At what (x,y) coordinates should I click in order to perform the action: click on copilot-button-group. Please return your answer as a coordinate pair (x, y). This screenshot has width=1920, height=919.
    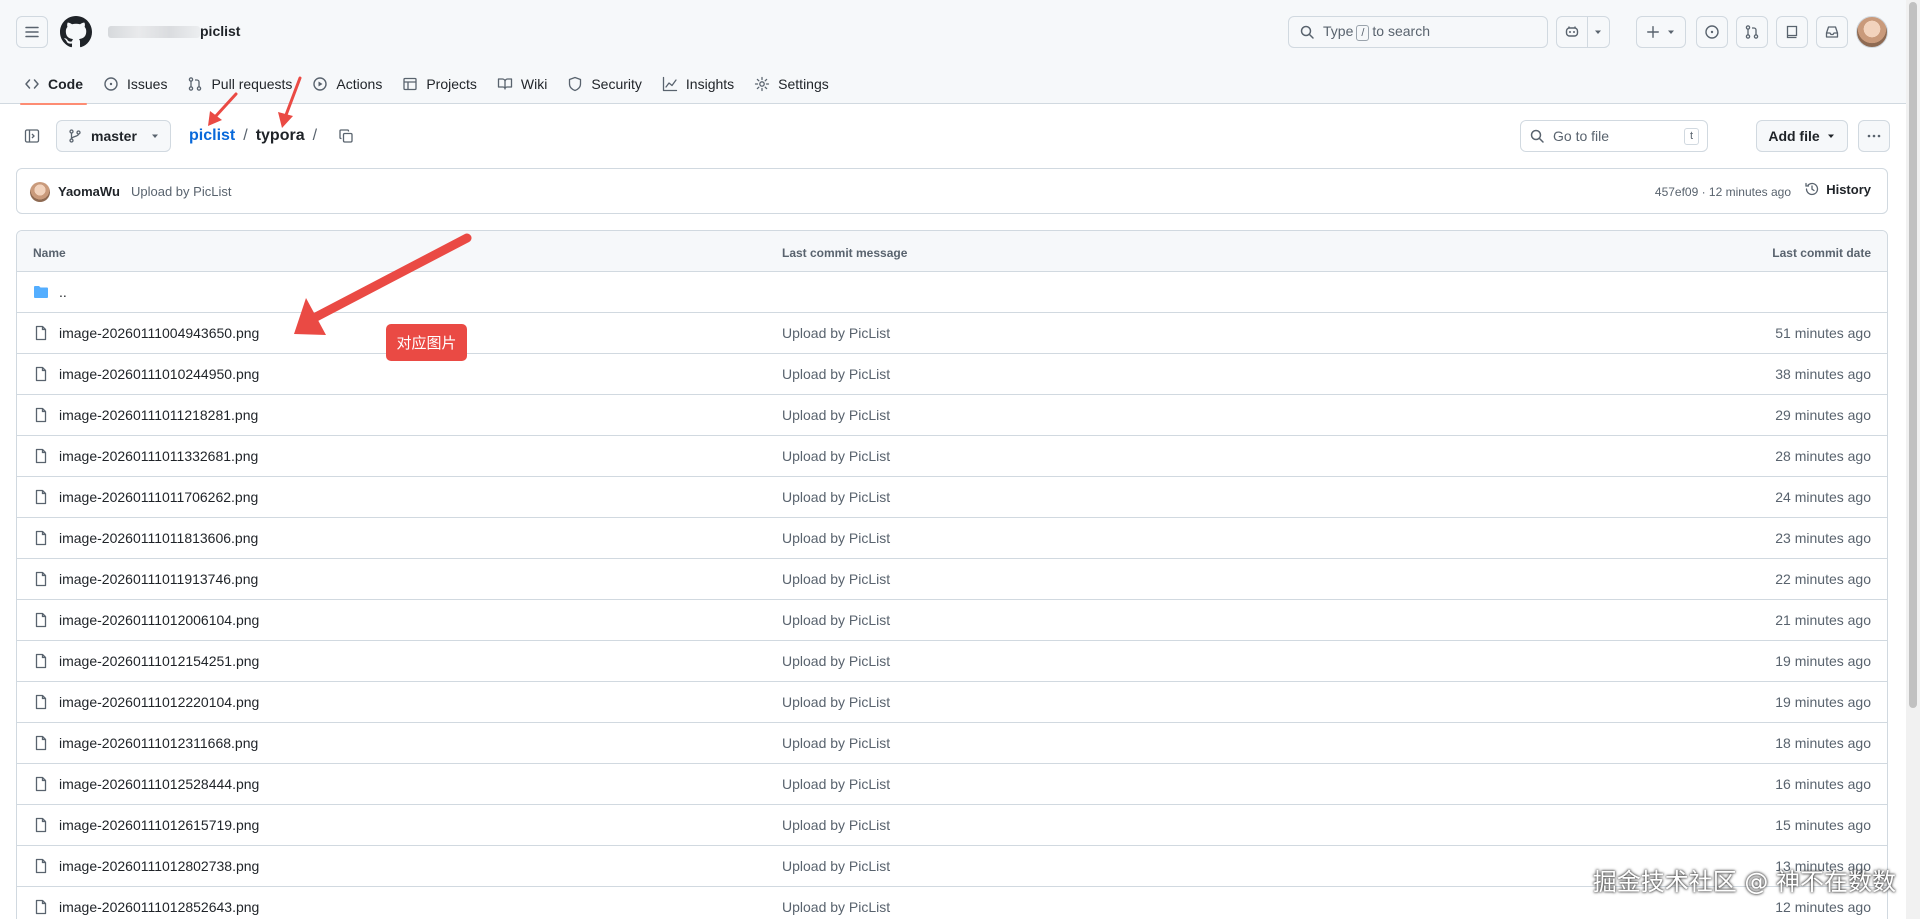
    Looking at the image, I should click on (1583, 32).